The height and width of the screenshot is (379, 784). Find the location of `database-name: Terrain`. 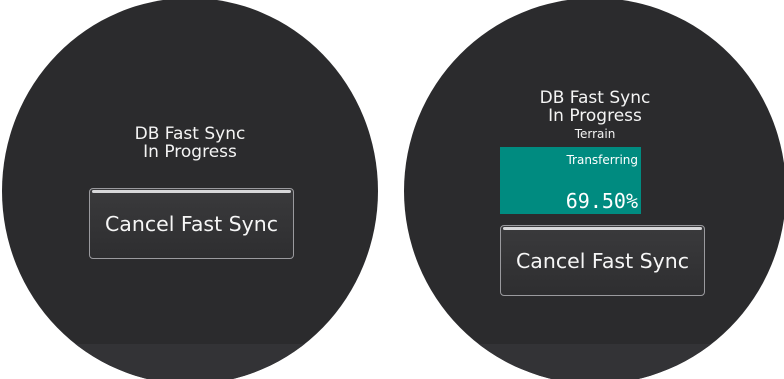

database-name: Terrain is located at coordinates (595, 134).